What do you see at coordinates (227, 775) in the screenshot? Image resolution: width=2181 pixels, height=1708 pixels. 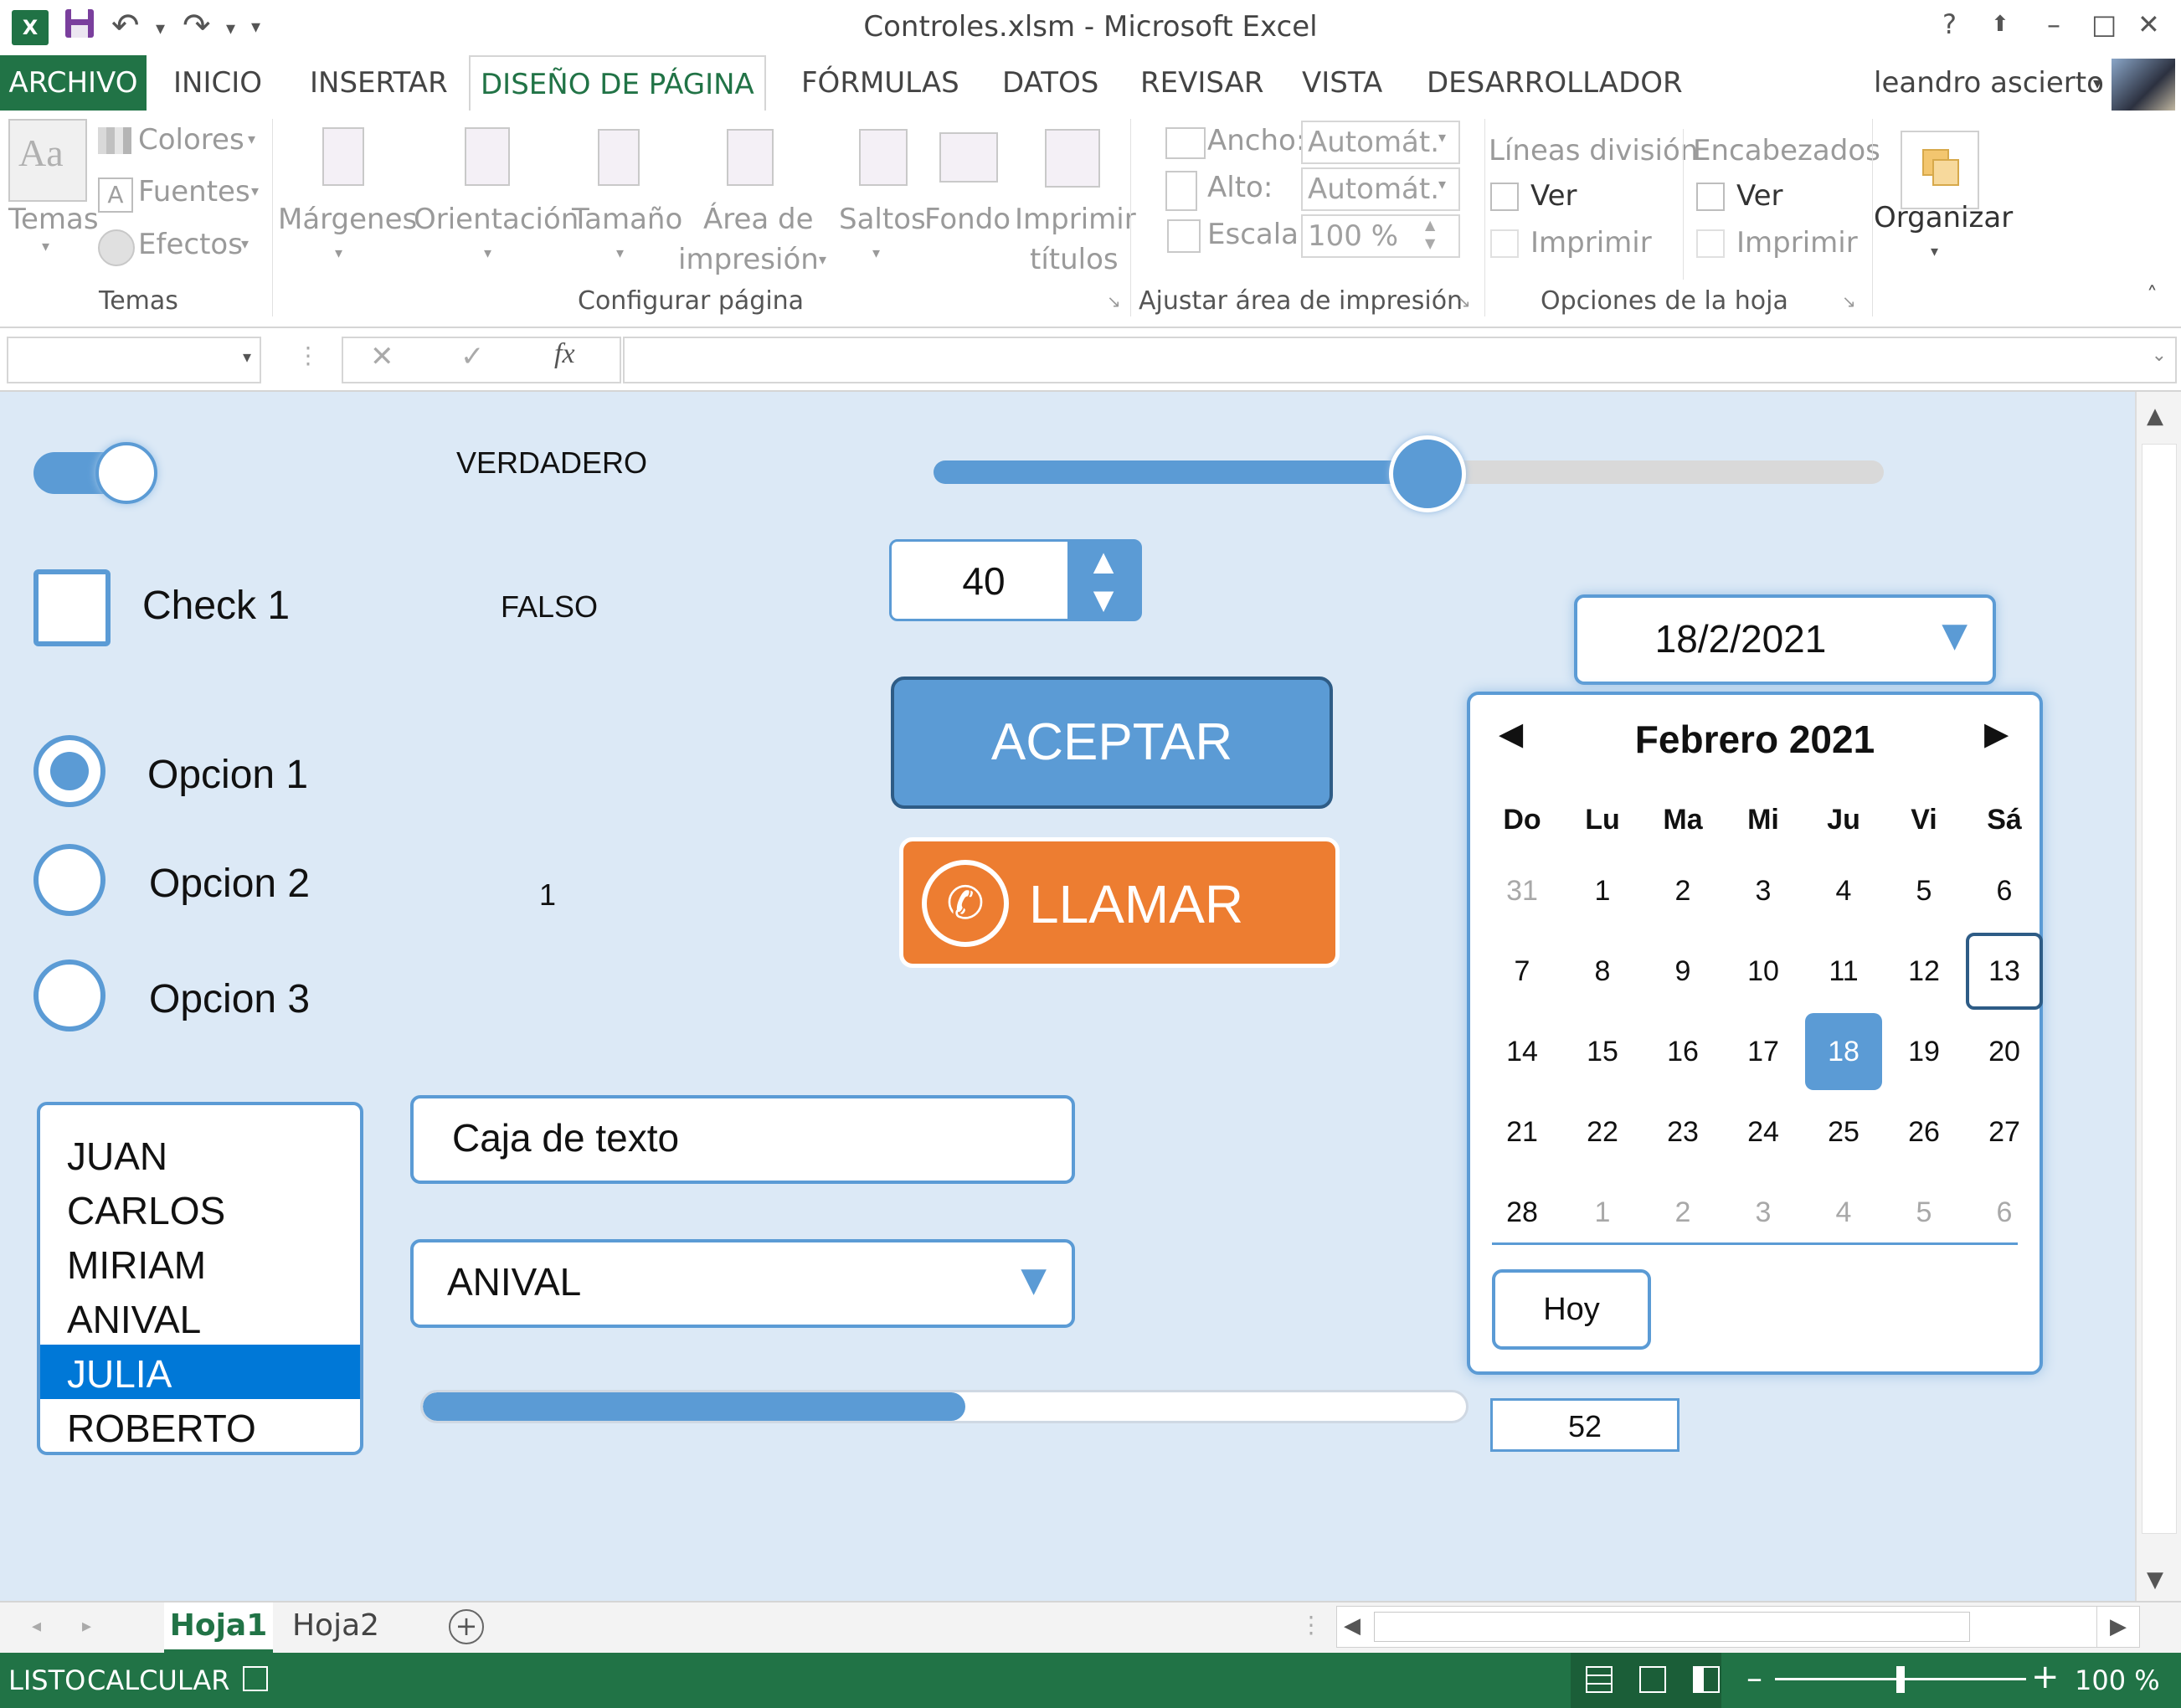 I see `opcion-1-label: Opcion 1` at bounding box center [227, 775].